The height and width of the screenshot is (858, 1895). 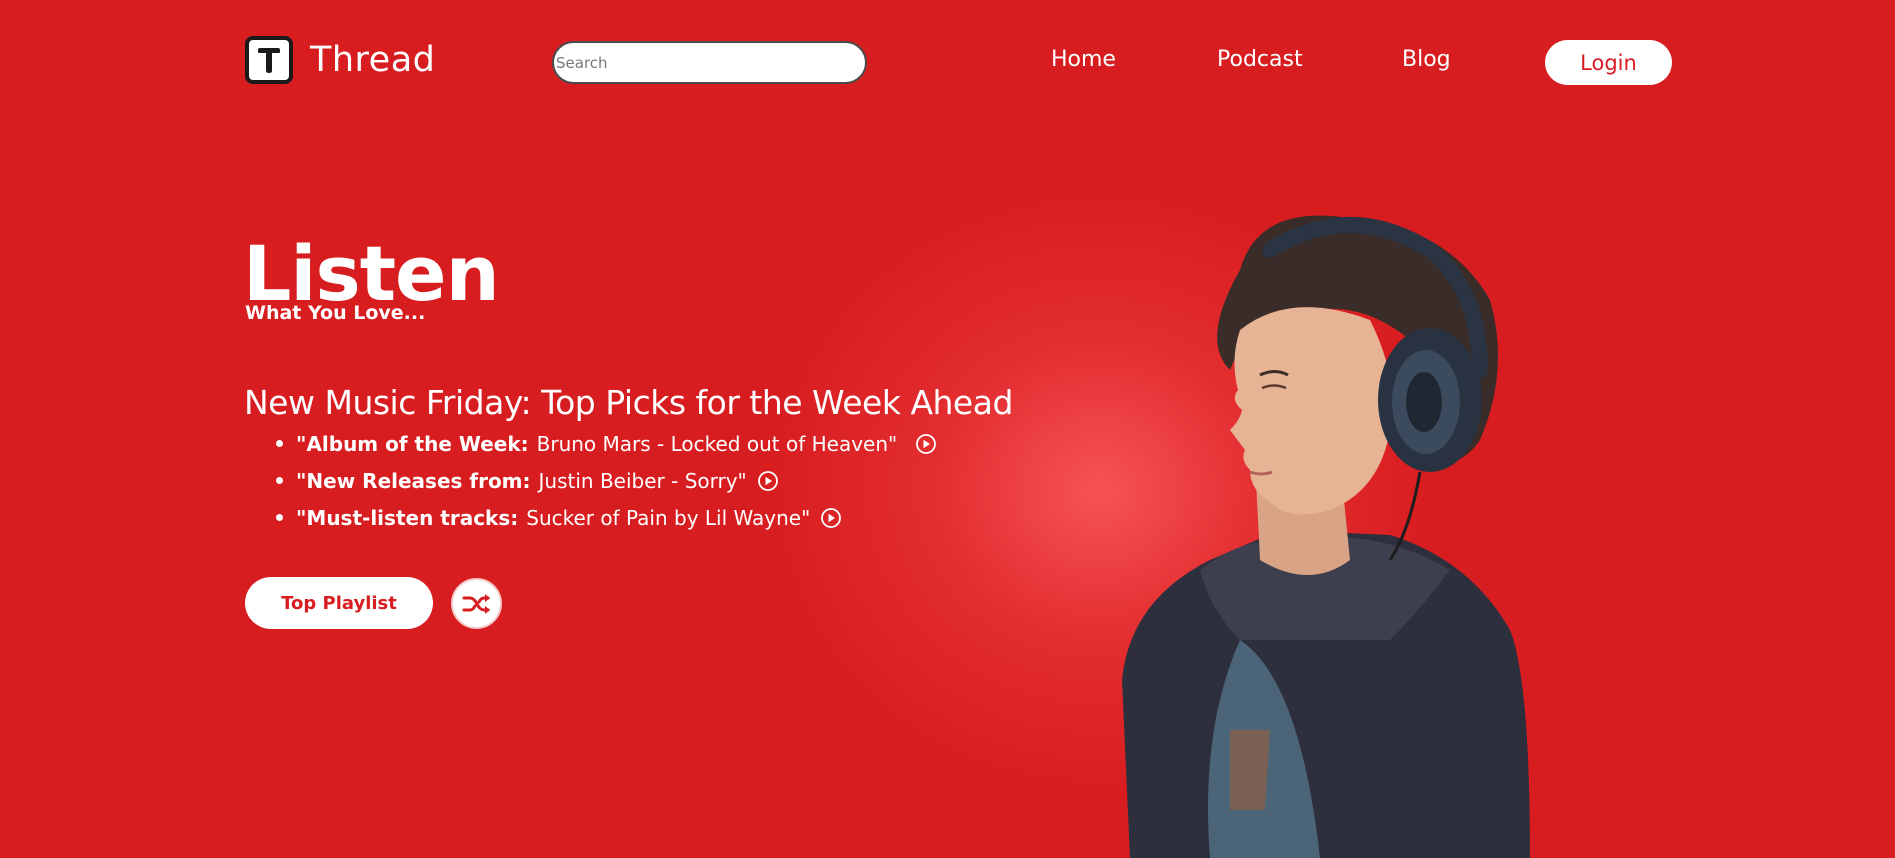 I want to click on nav-blog: Blog, so click(x=1426, y=59).